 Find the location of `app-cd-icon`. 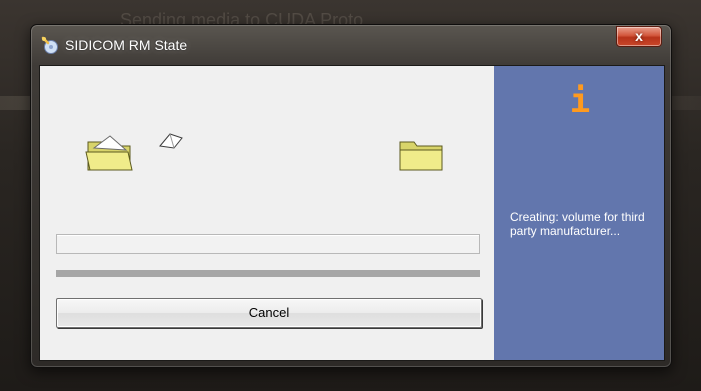

app-cd-icon is located at coordinates (50, 45).